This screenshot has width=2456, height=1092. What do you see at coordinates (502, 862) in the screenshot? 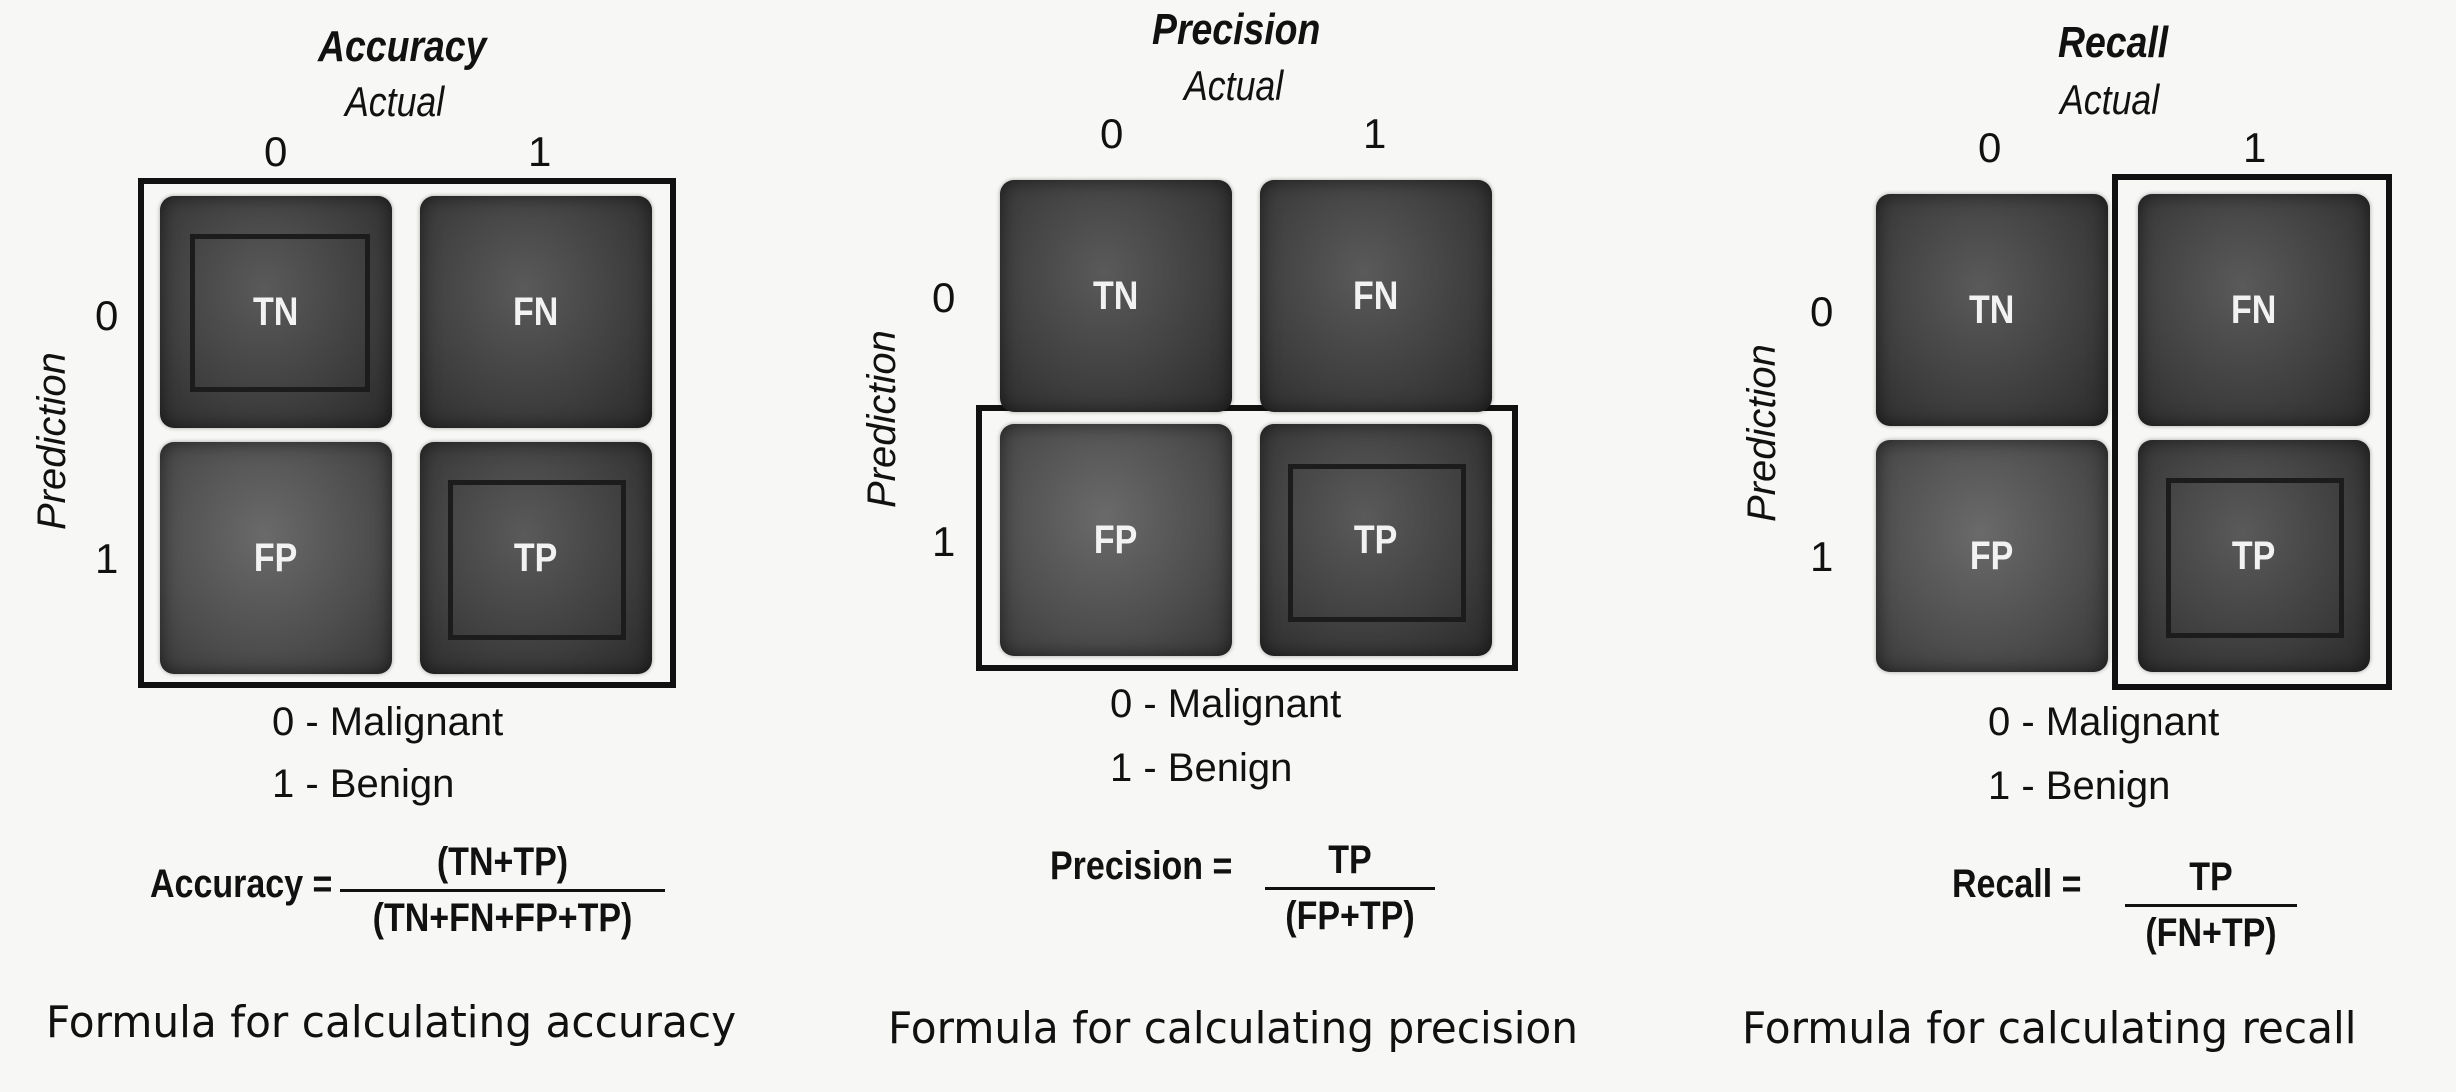
I see `formula-numerator: (TN+TP)` at bounding box center [502, 862].